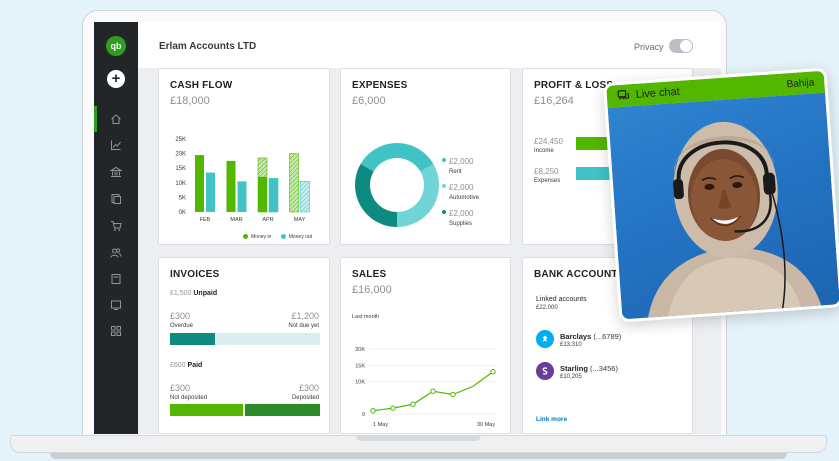 The image size is (839, 461). What do you see at coordinates (208, 46) in the screenshot?
I see `company-name: Erlam Accounts LTD` at bounding box center [208, 46].